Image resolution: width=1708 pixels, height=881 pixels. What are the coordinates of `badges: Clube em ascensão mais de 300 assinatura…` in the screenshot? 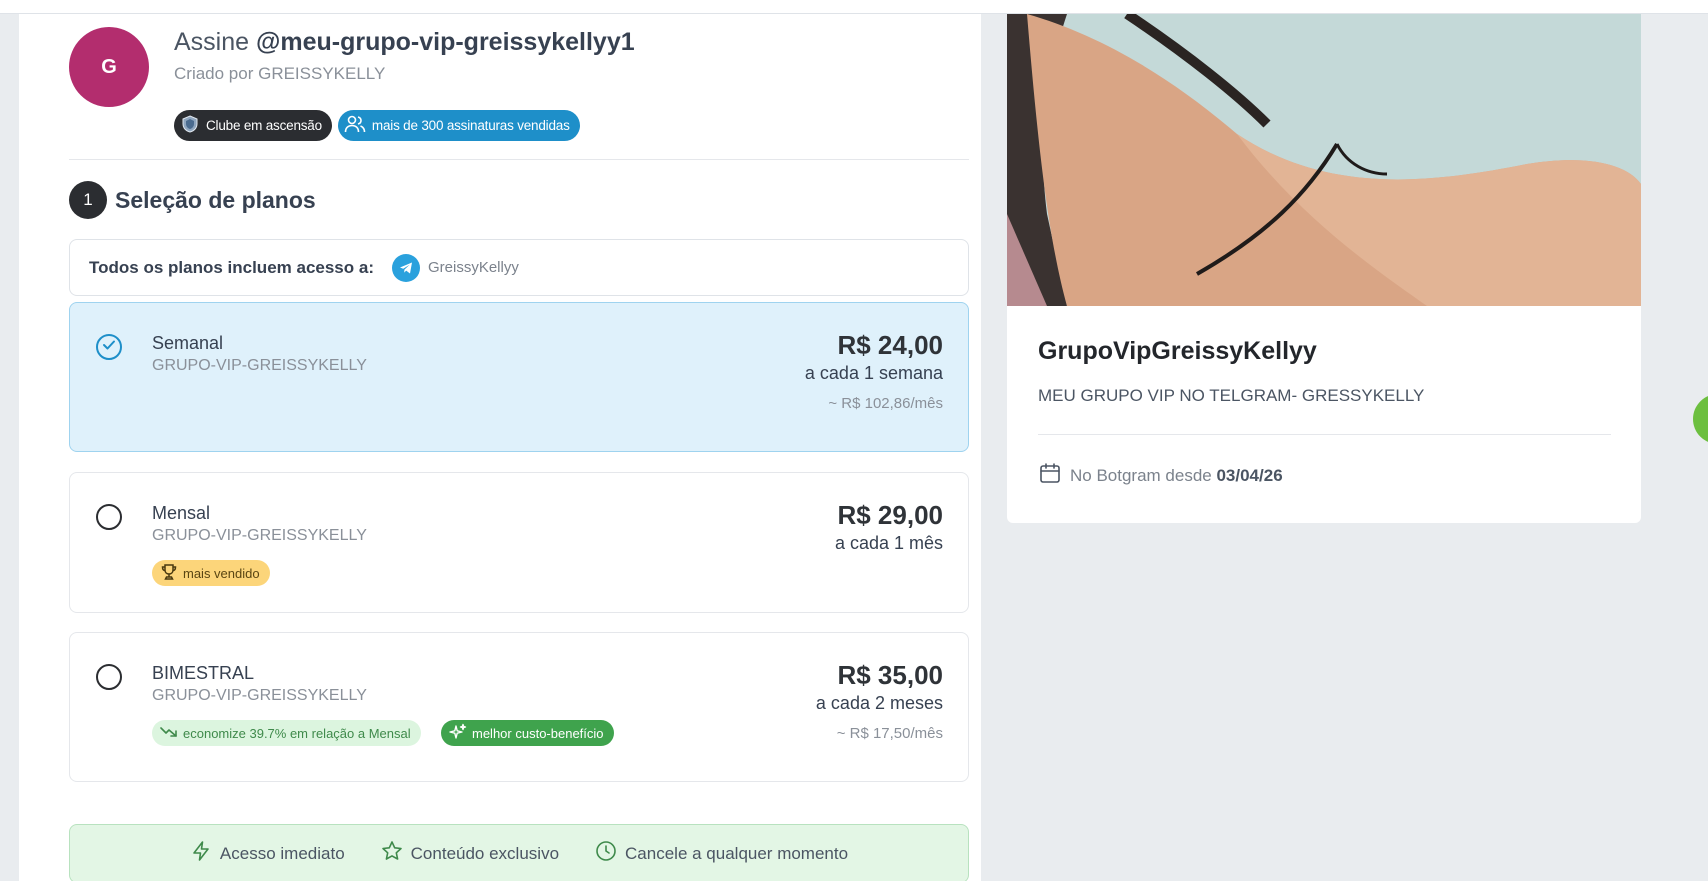 It's located at (377, 125).